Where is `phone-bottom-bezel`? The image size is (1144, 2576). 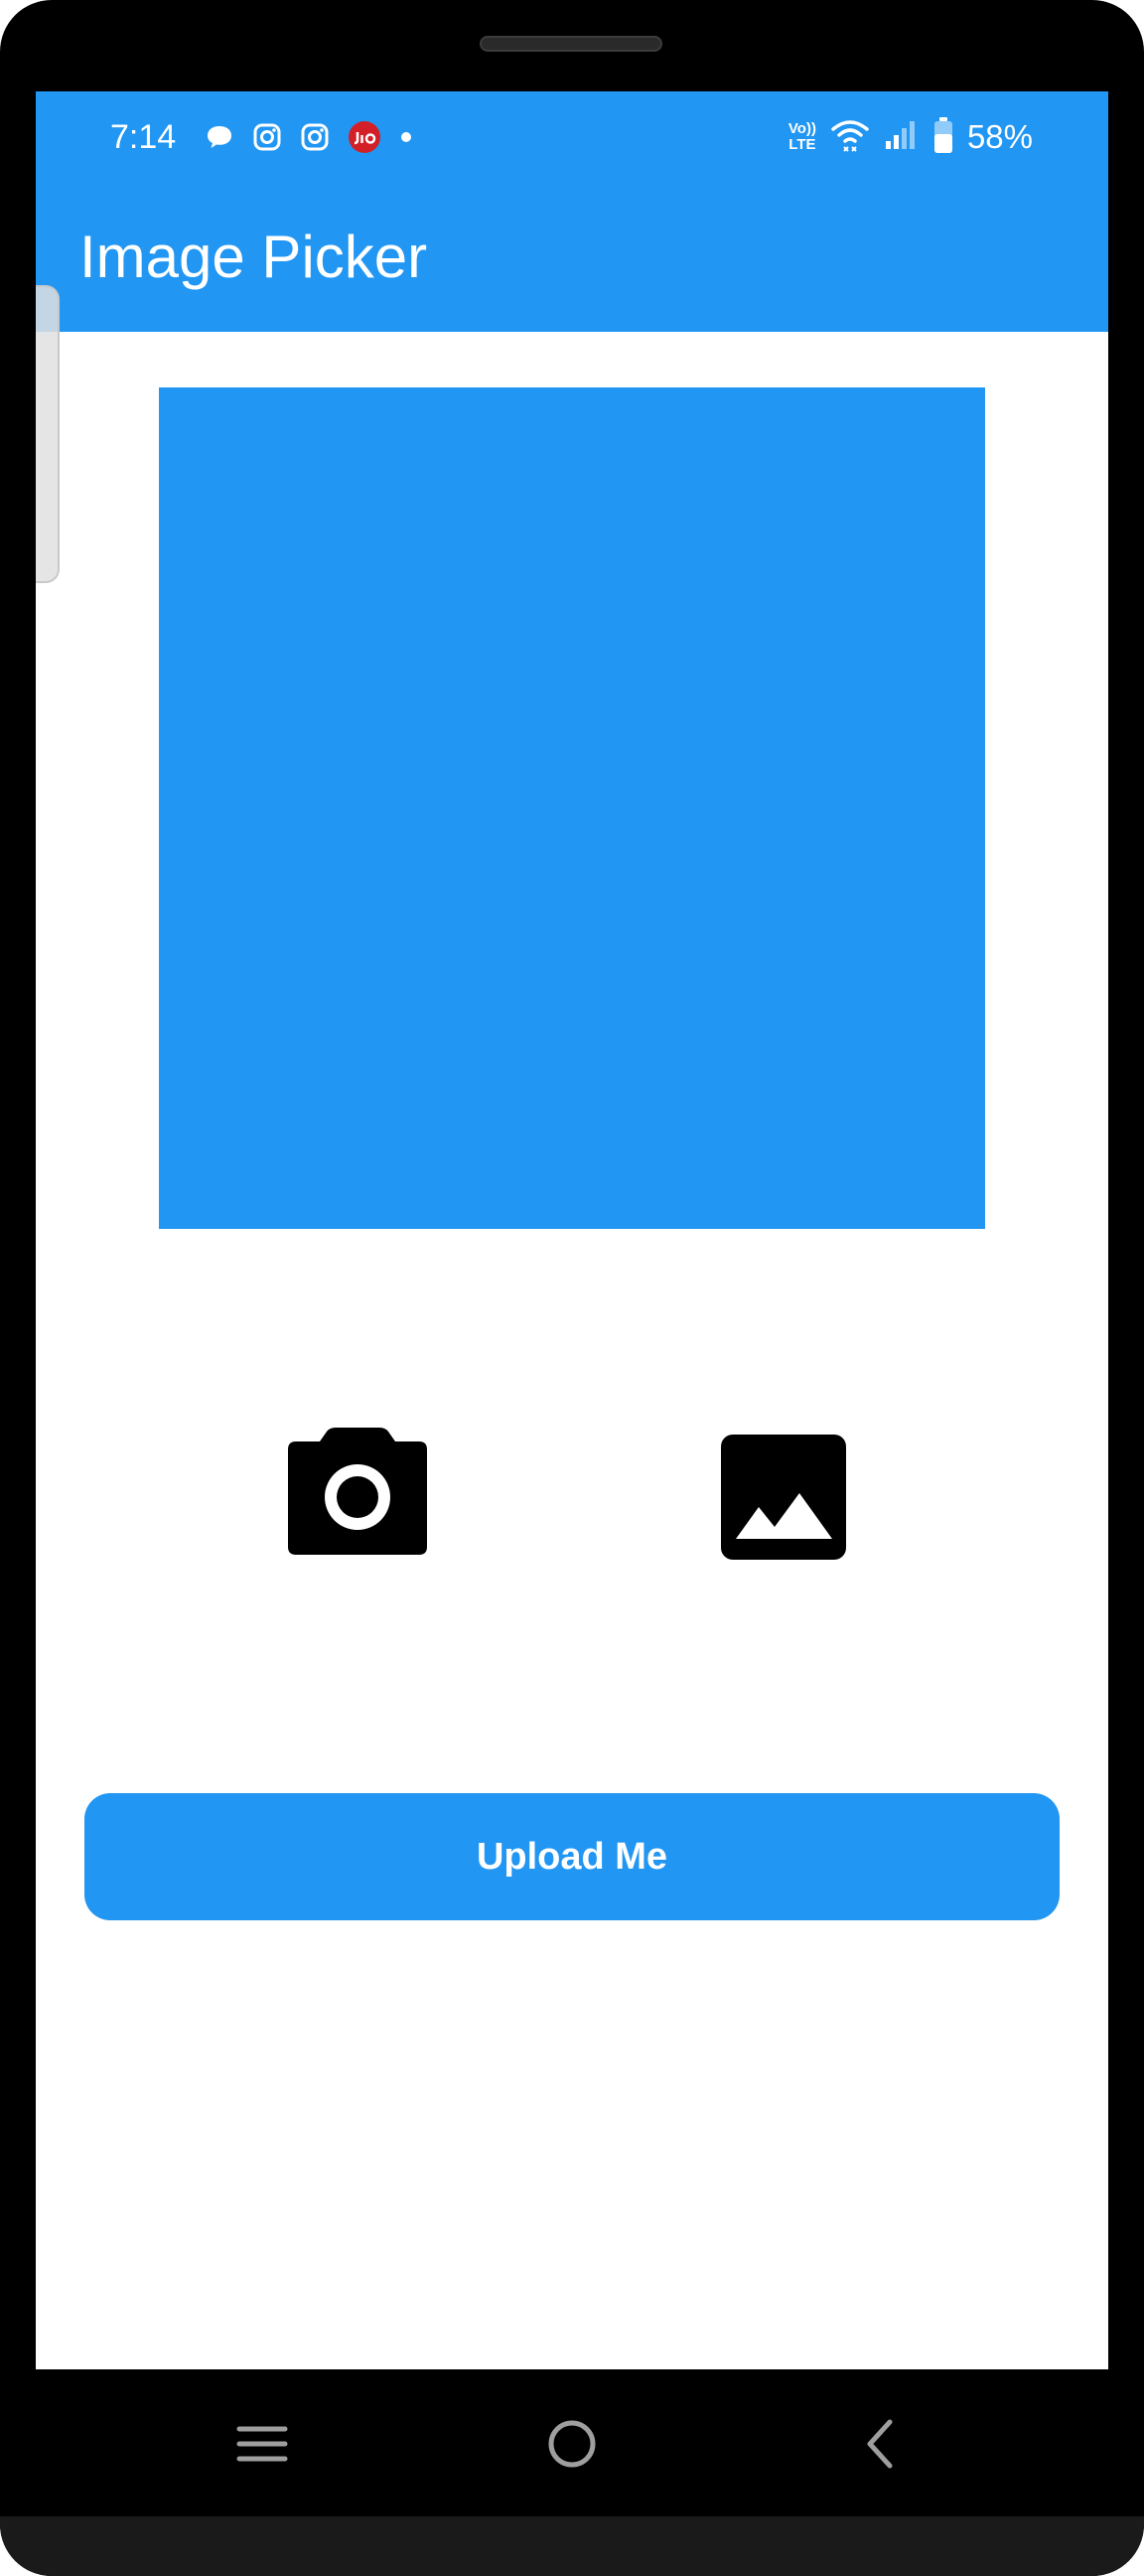
phone-bottom-bezel is located at coordinates (572, 2546).